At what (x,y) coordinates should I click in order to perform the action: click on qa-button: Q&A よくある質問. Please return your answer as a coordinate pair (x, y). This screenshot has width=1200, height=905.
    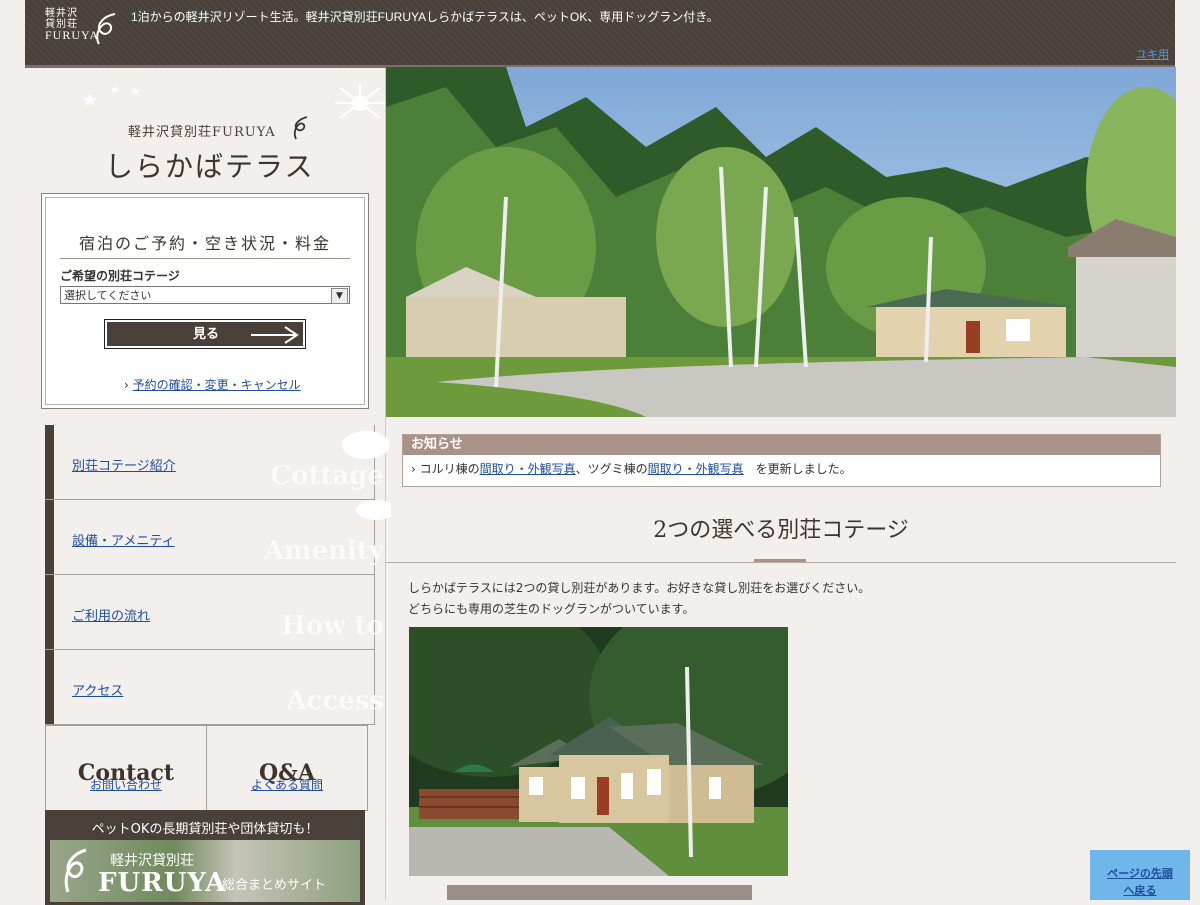
    Looking at the image, I should click on (287, 768).